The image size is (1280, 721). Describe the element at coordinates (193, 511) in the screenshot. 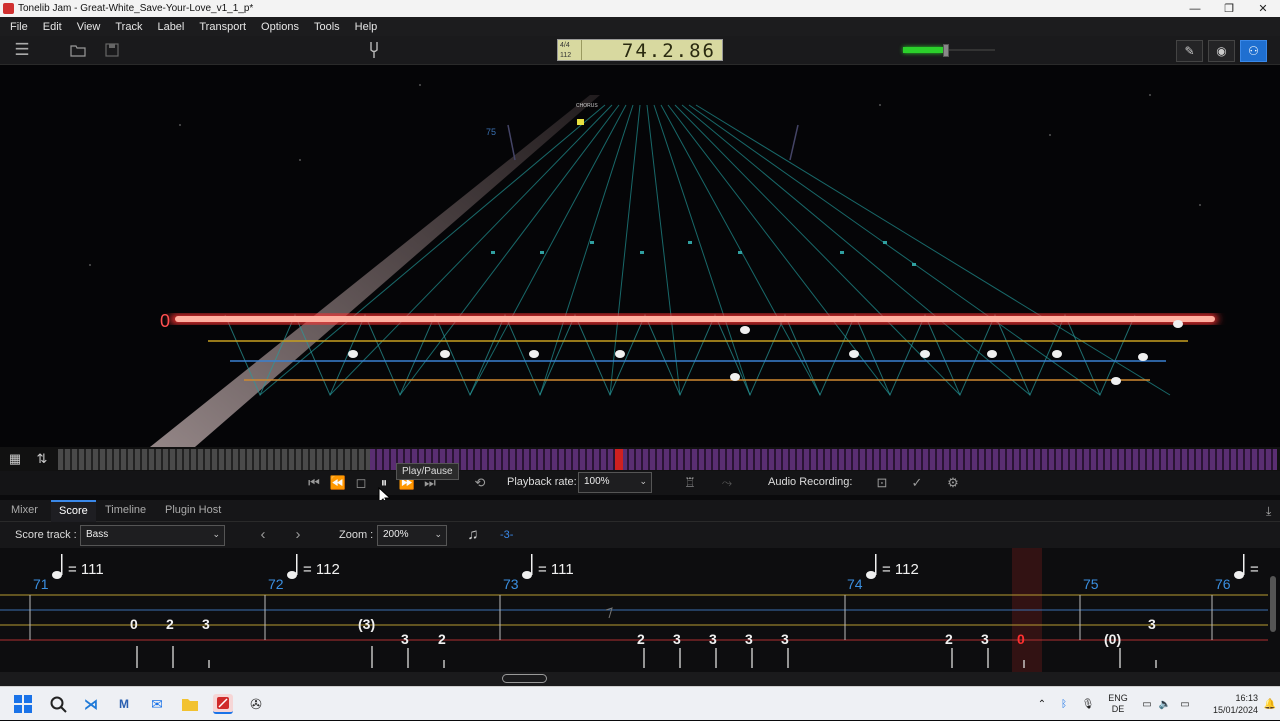

I see `tab-plugin-host: Plugin Host` at that location.